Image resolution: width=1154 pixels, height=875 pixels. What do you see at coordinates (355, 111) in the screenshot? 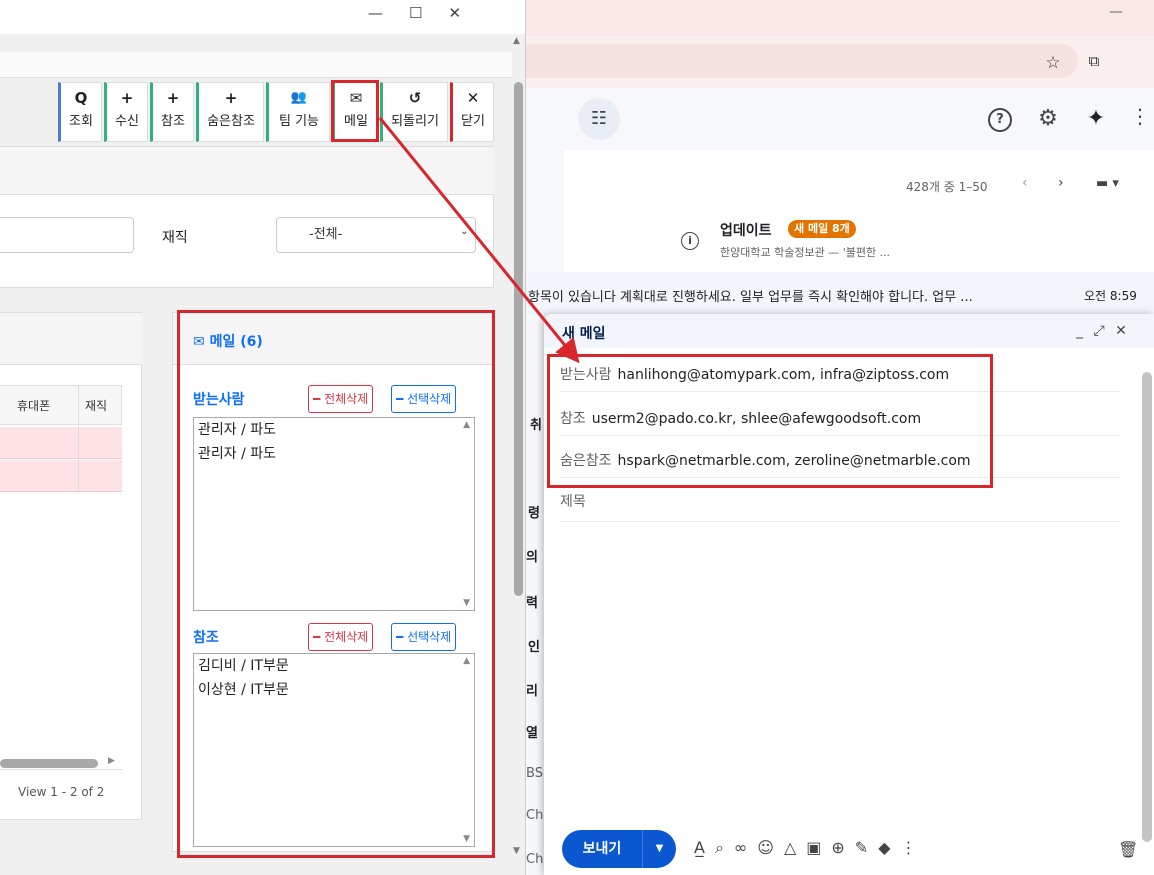
I see `highlight-mail-button` at bounding box center [355, 111].